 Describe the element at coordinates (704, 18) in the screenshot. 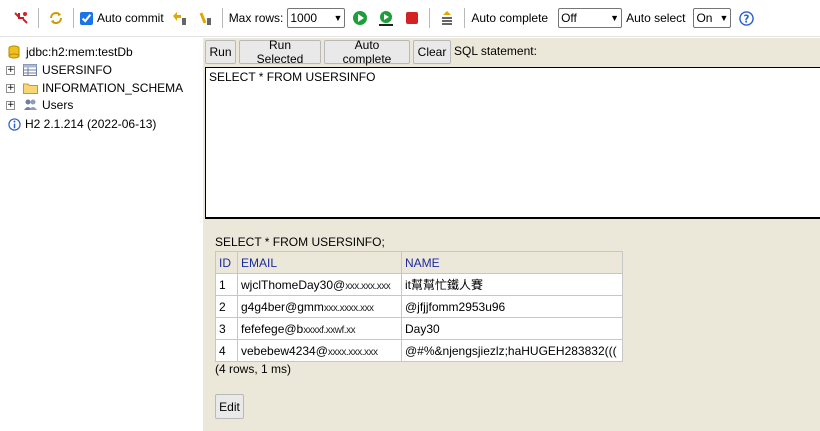

I see `auto-select-value: On` at that location.